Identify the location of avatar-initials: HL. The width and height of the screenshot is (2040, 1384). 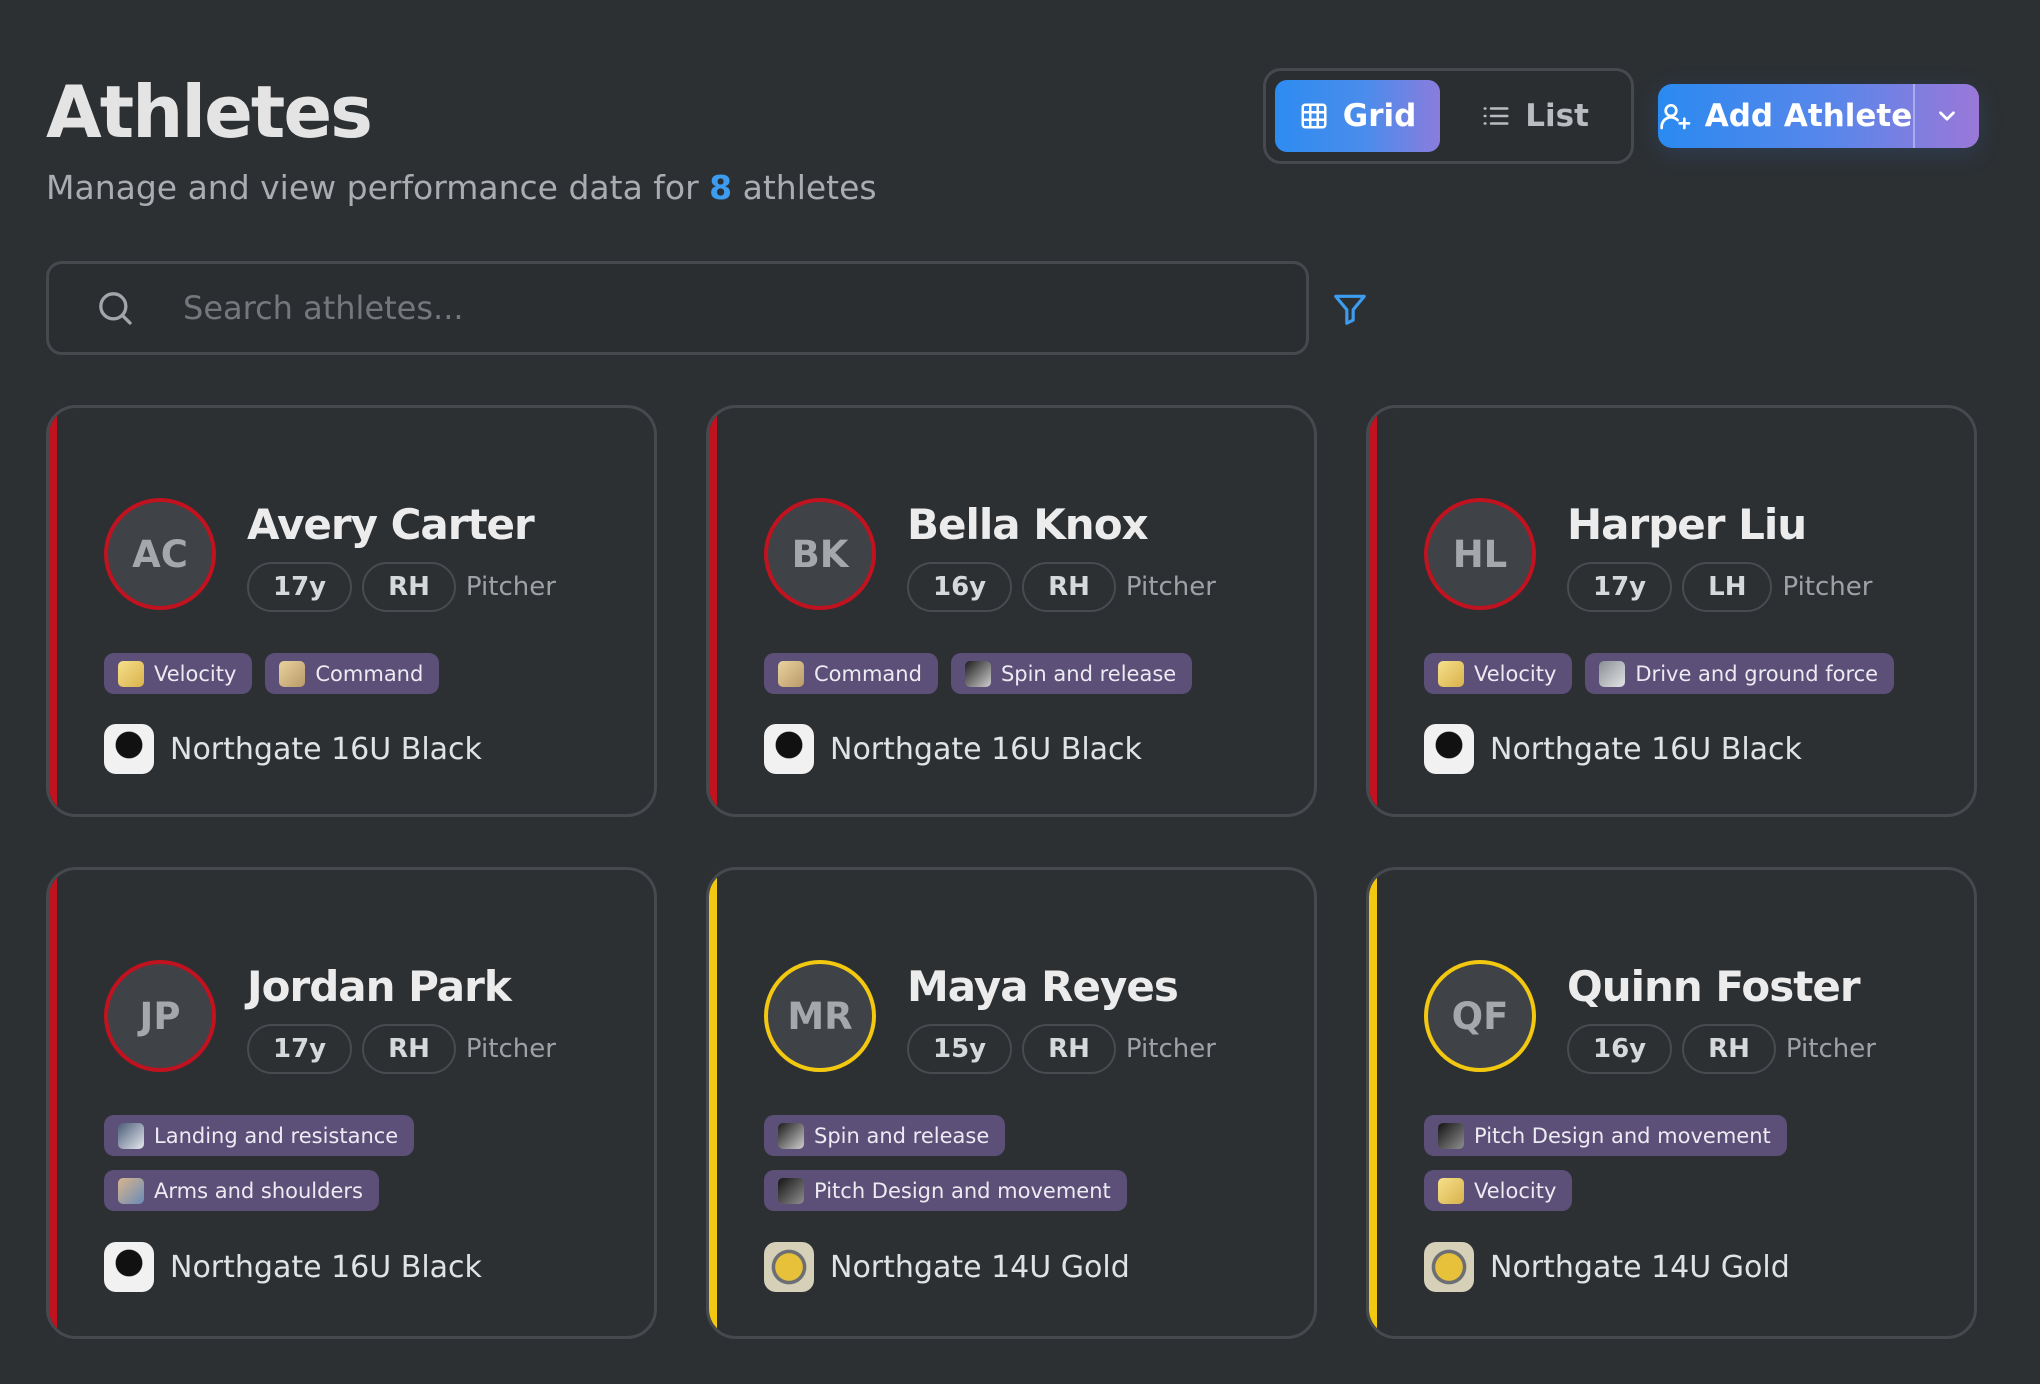
(1480, 554).